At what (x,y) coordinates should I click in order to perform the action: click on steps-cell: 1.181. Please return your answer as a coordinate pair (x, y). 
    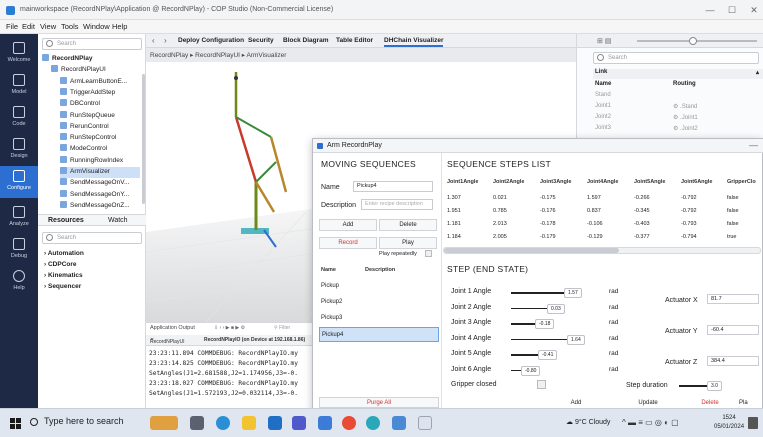
    Looking at the image, I should click on (454, 224).